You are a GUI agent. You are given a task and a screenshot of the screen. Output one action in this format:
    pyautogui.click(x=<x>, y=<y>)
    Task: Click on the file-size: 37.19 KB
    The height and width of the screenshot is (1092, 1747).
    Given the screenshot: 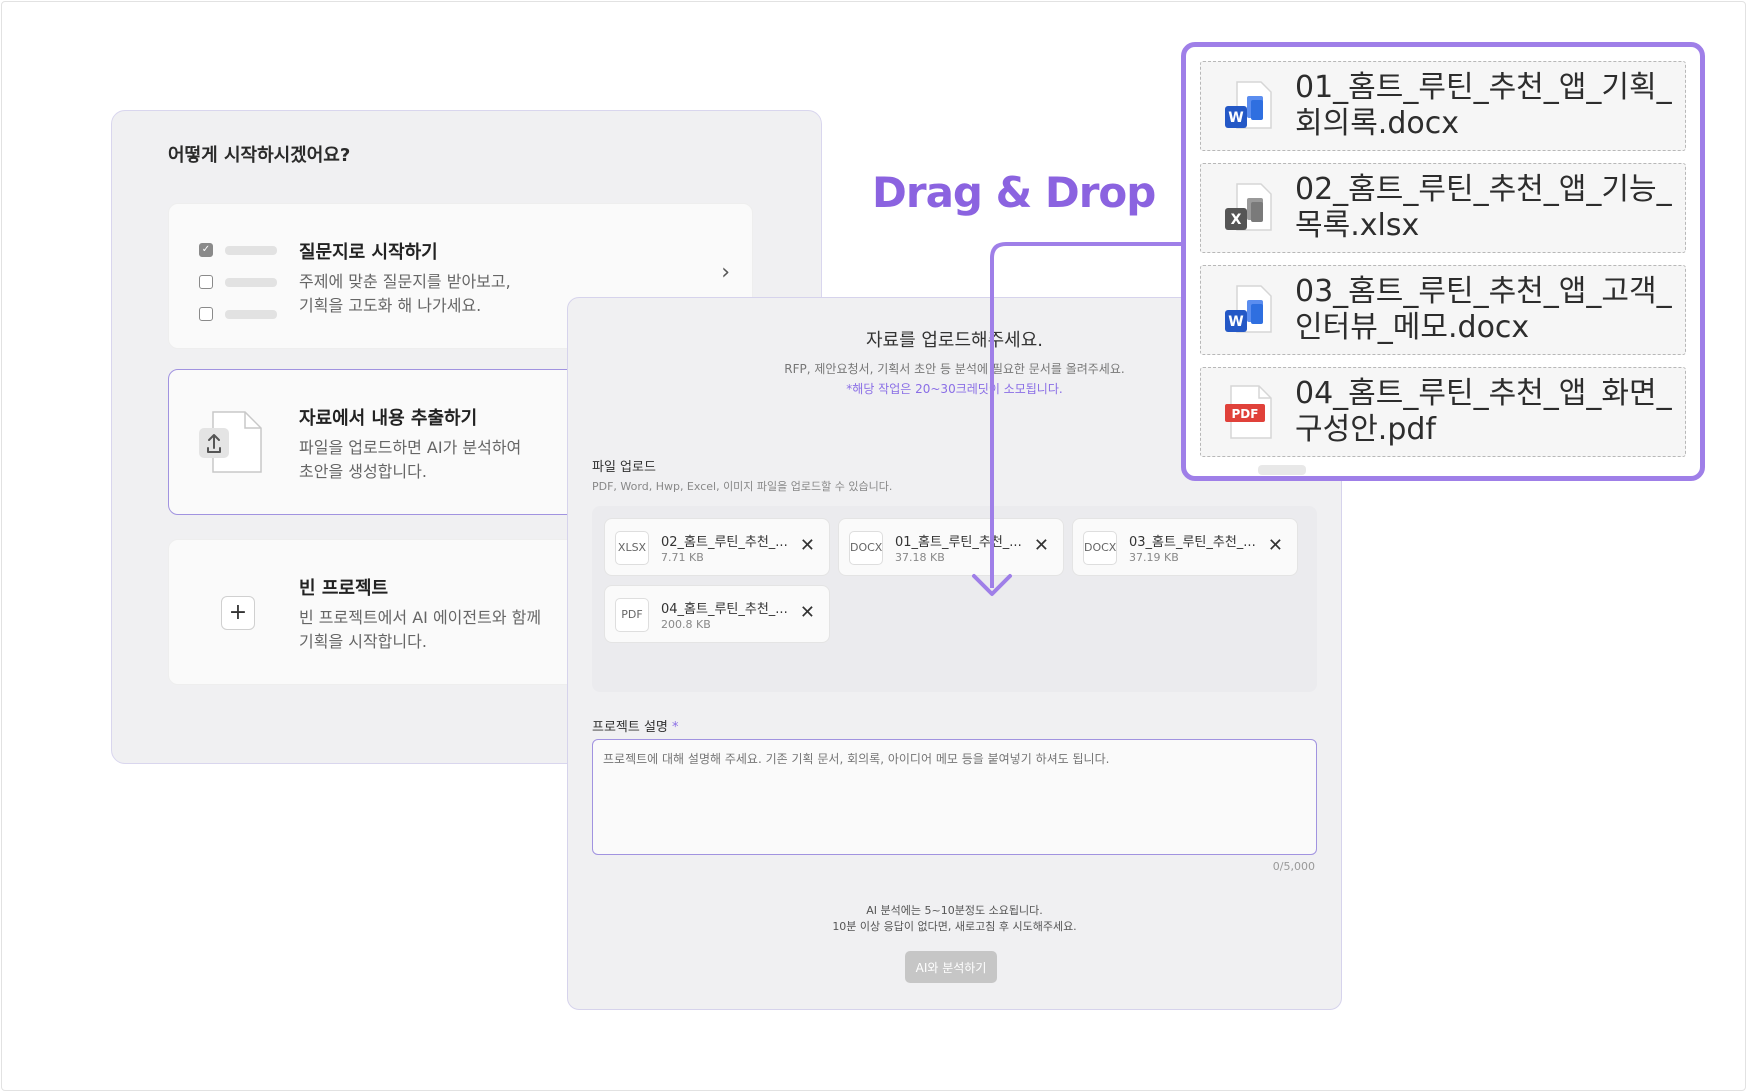 What is the action you would take?
    pyautogui.click(x=1154, y=557)
    